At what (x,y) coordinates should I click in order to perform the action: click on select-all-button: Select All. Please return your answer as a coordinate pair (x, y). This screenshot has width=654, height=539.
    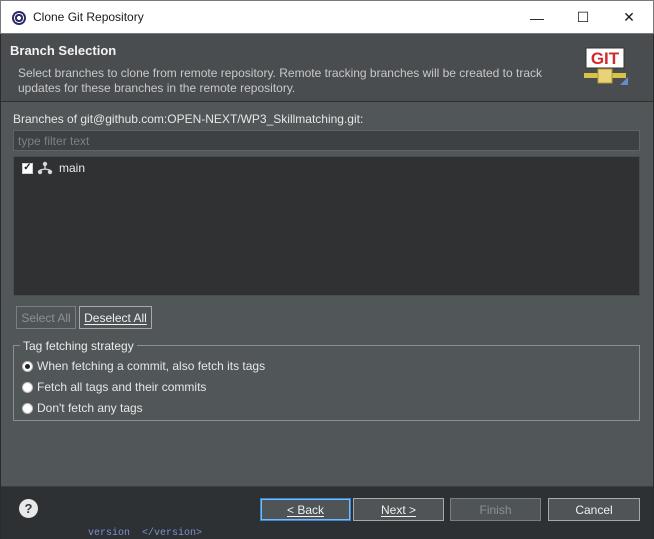
    Looking at the image, I should click on (46, 317).